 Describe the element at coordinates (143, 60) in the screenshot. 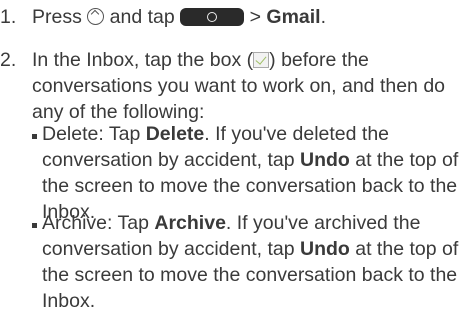

I see `step-text-segment: In the Inbox, tap the box (` at that location.